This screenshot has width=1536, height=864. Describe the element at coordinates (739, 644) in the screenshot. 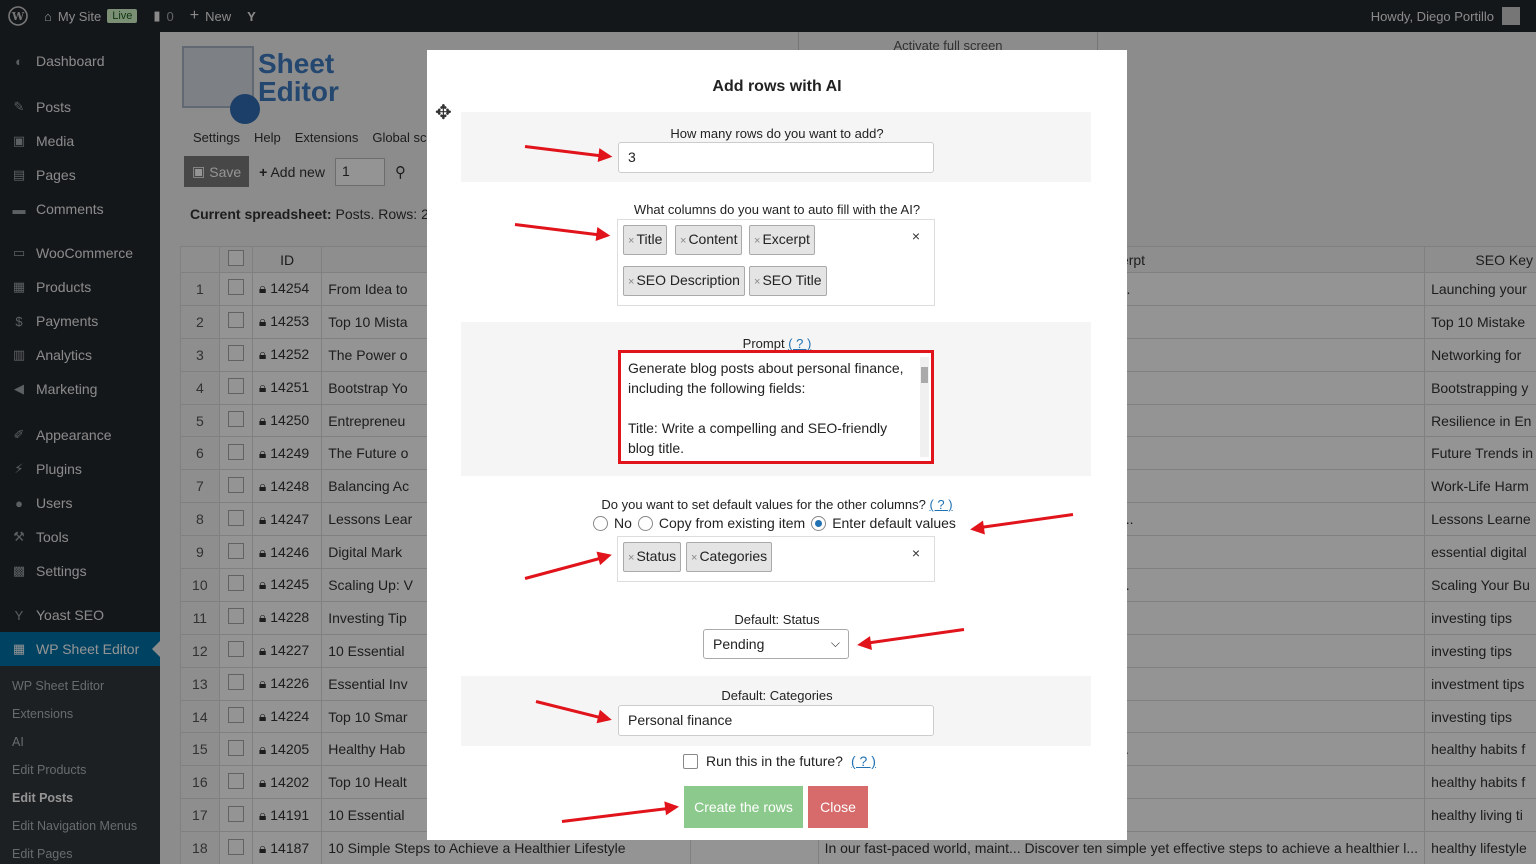

I see `default-status-value: Pending` at that location.